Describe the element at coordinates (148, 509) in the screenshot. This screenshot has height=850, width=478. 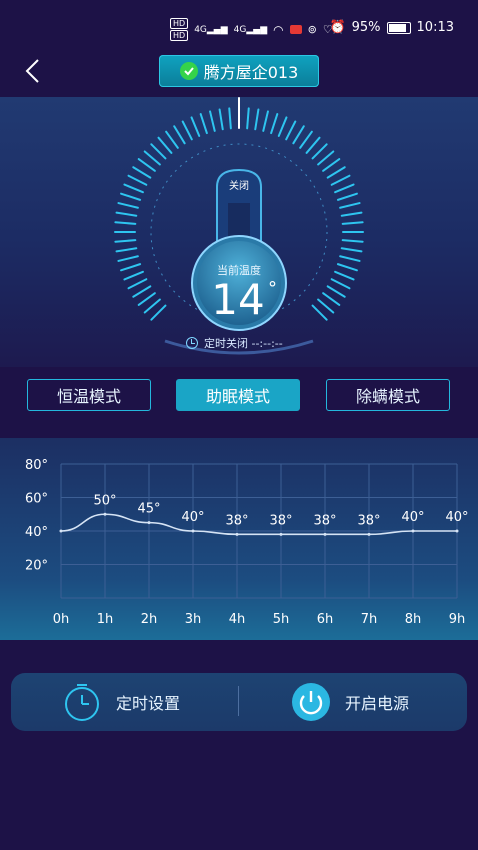
I see `data-label: 45°` at that location.